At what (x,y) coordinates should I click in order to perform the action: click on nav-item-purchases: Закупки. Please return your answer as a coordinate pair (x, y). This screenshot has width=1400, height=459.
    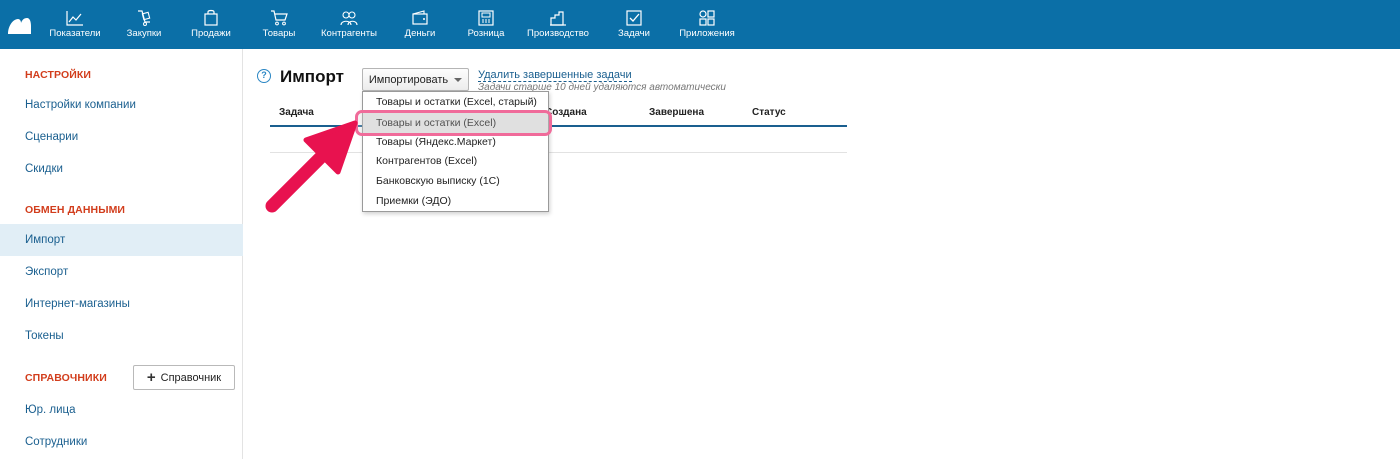
    Looking at the image, I should click on (144, 27).